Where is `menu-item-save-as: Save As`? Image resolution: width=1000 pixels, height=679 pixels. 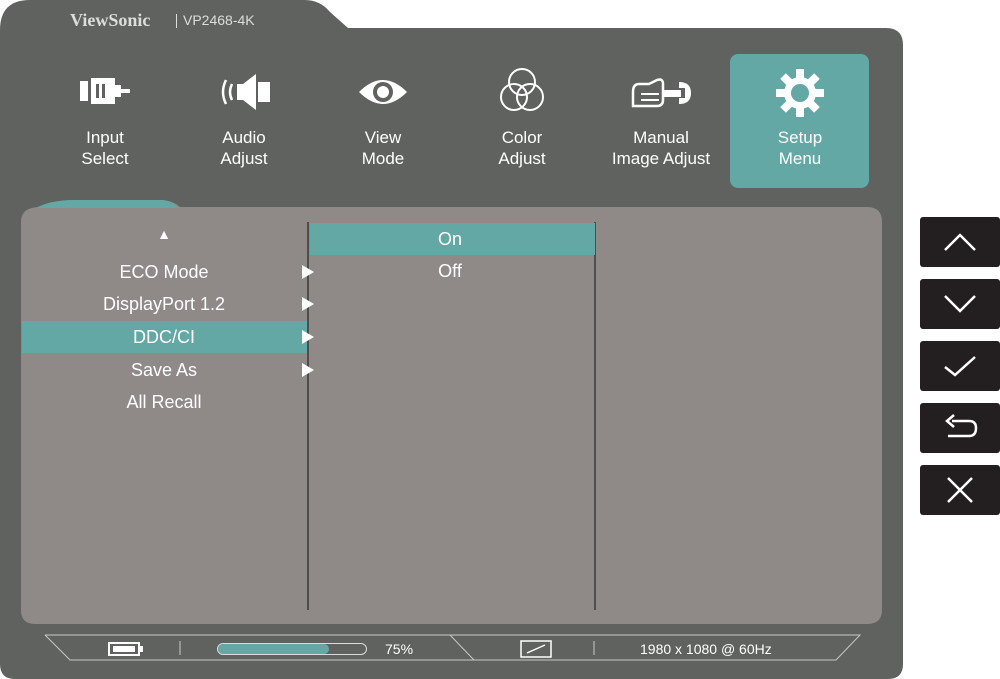
menu-item-save-as: Save As is located at coordinates (168, 370).